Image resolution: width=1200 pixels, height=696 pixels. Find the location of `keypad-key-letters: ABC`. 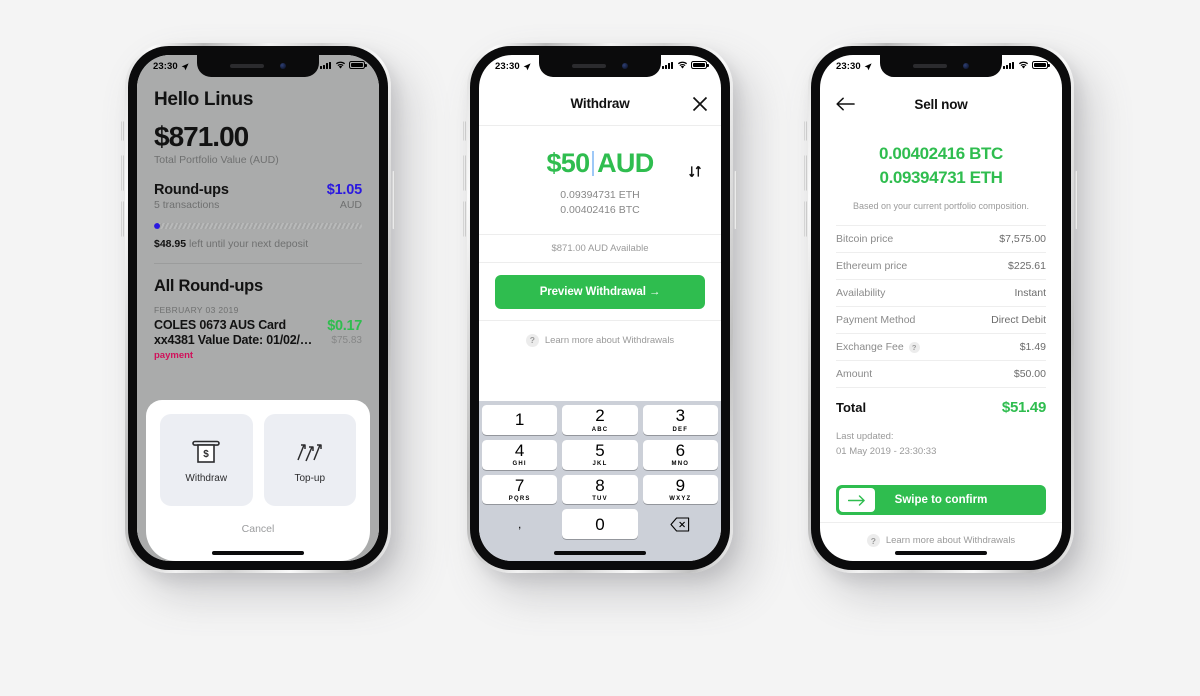

keypad-key-letters: ABC is located at coordinates (600, 429).